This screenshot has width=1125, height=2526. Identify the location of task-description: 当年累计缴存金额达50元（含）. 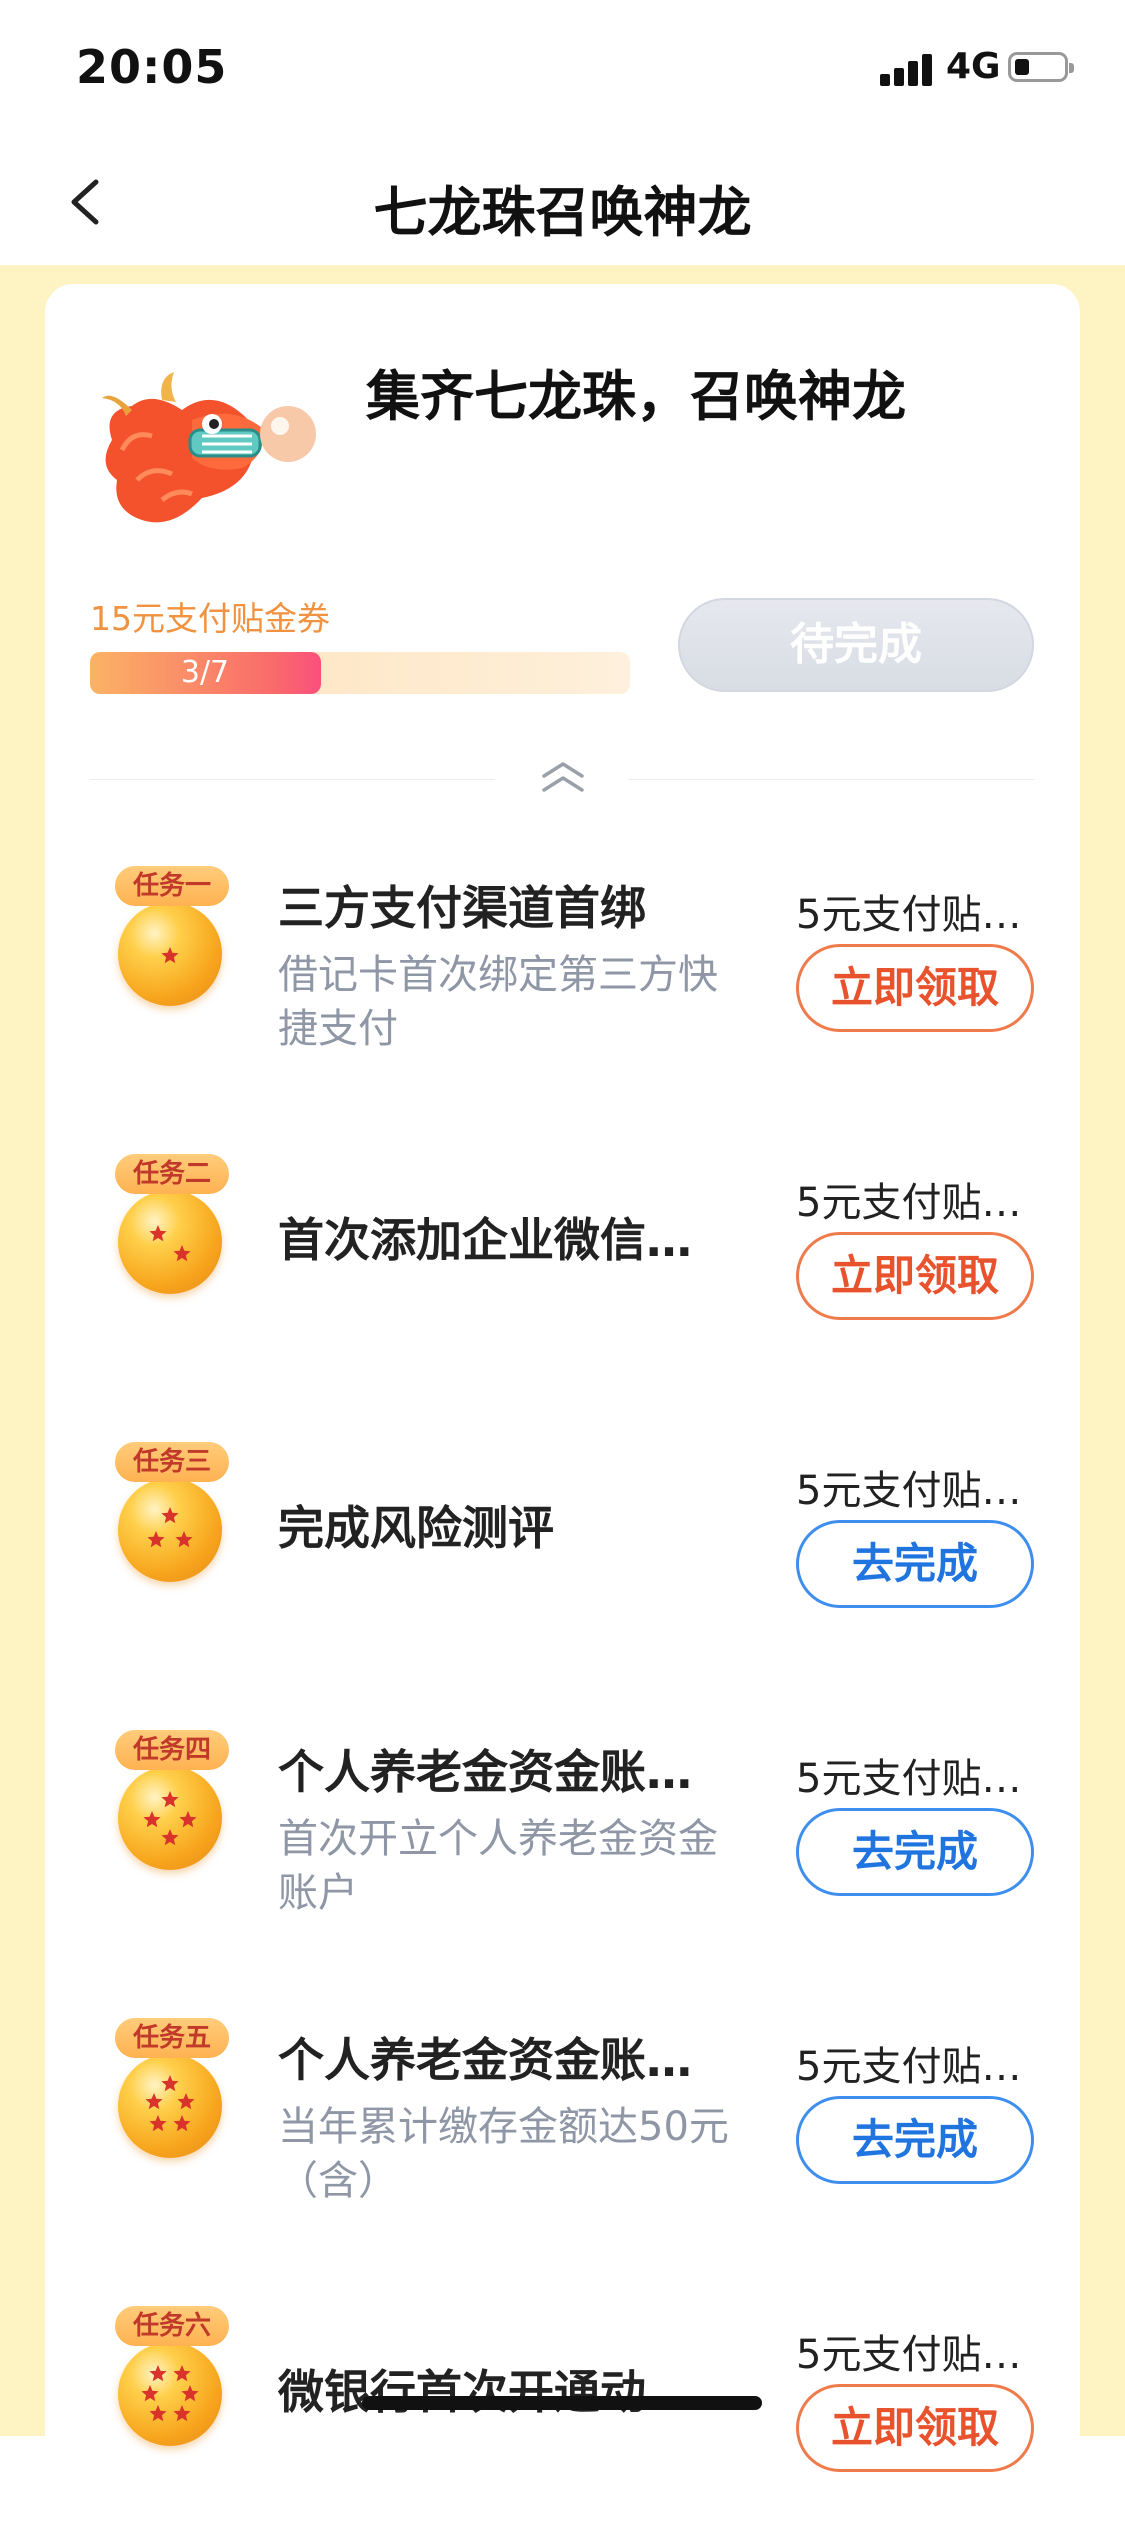
(503, 2154).